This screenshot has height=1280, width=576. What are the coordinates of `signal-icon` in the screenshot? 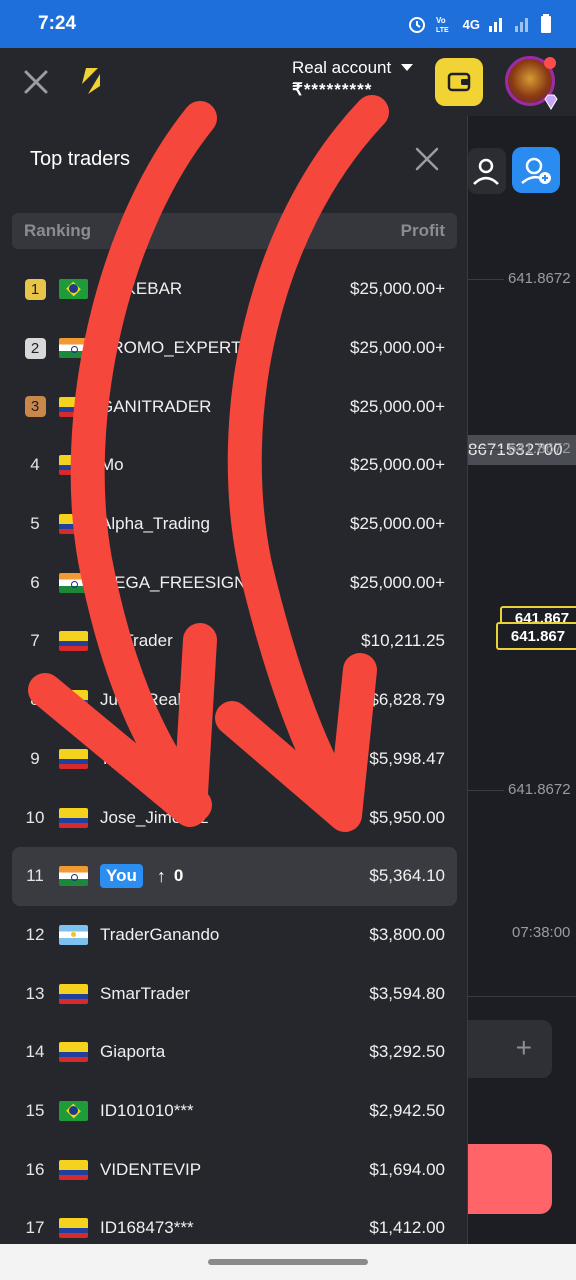 It's located at (495, 25).